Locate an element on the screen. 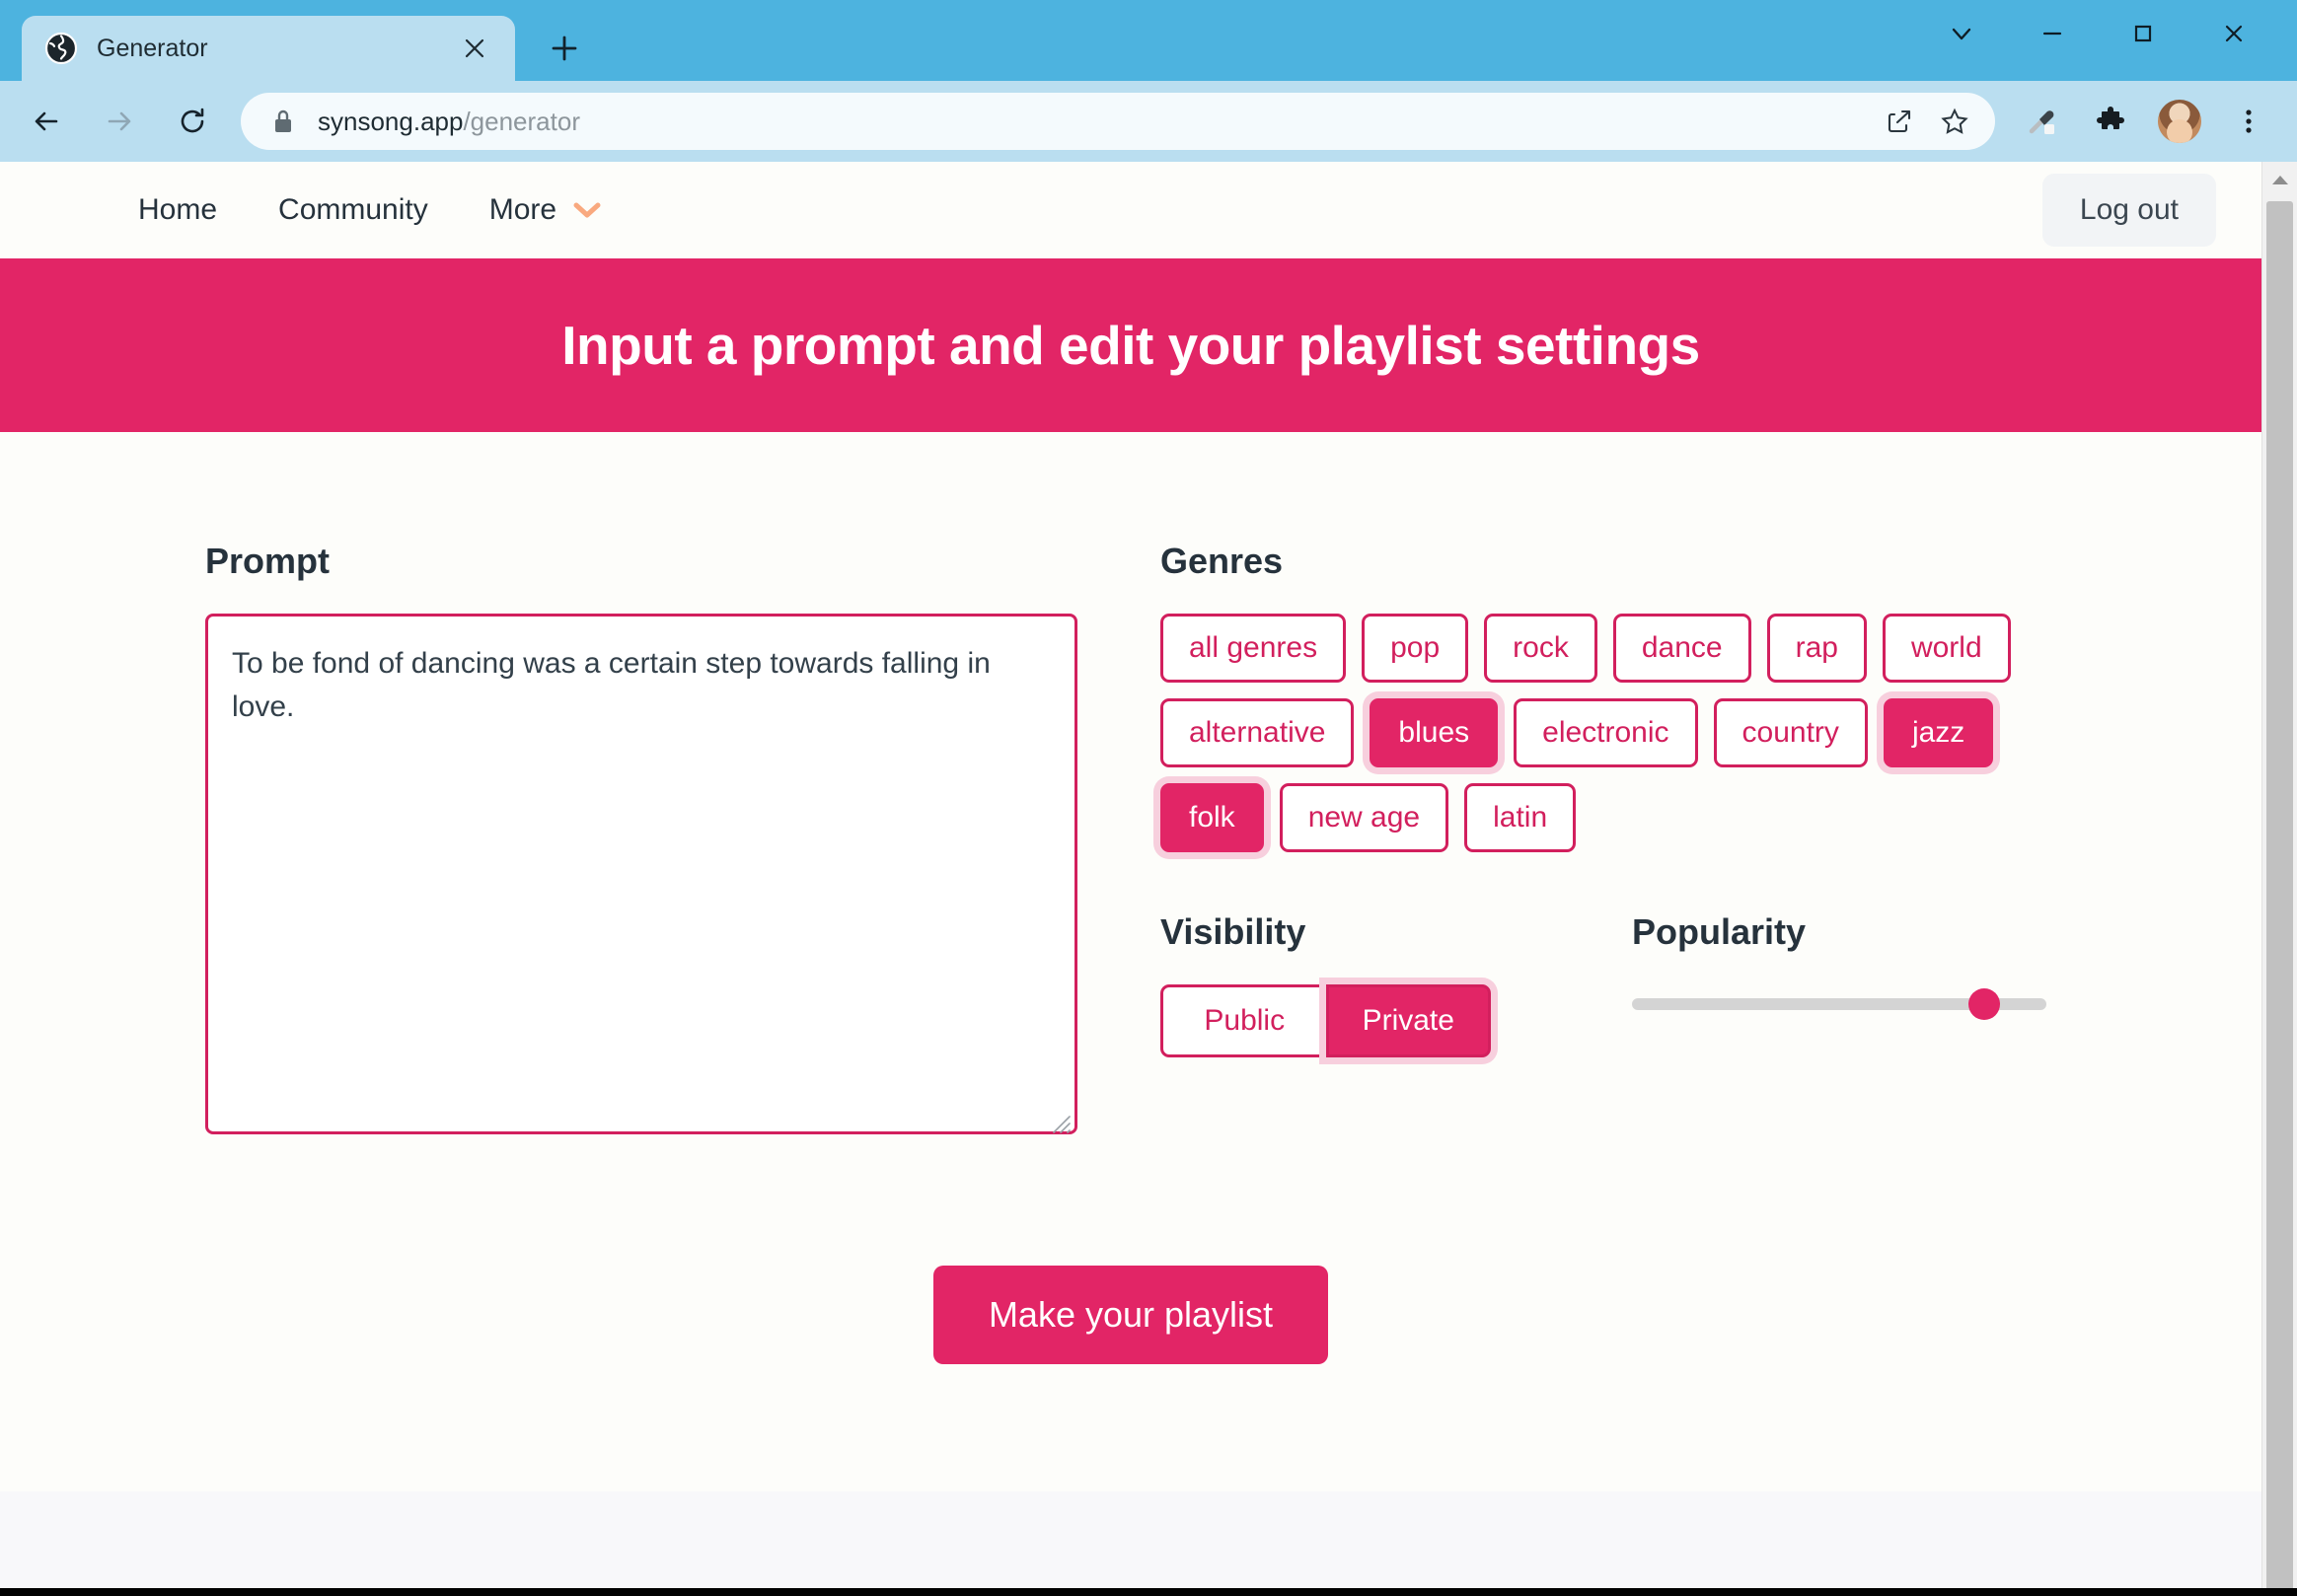  logout-button: Log out is located at coordinates (2128, 210).